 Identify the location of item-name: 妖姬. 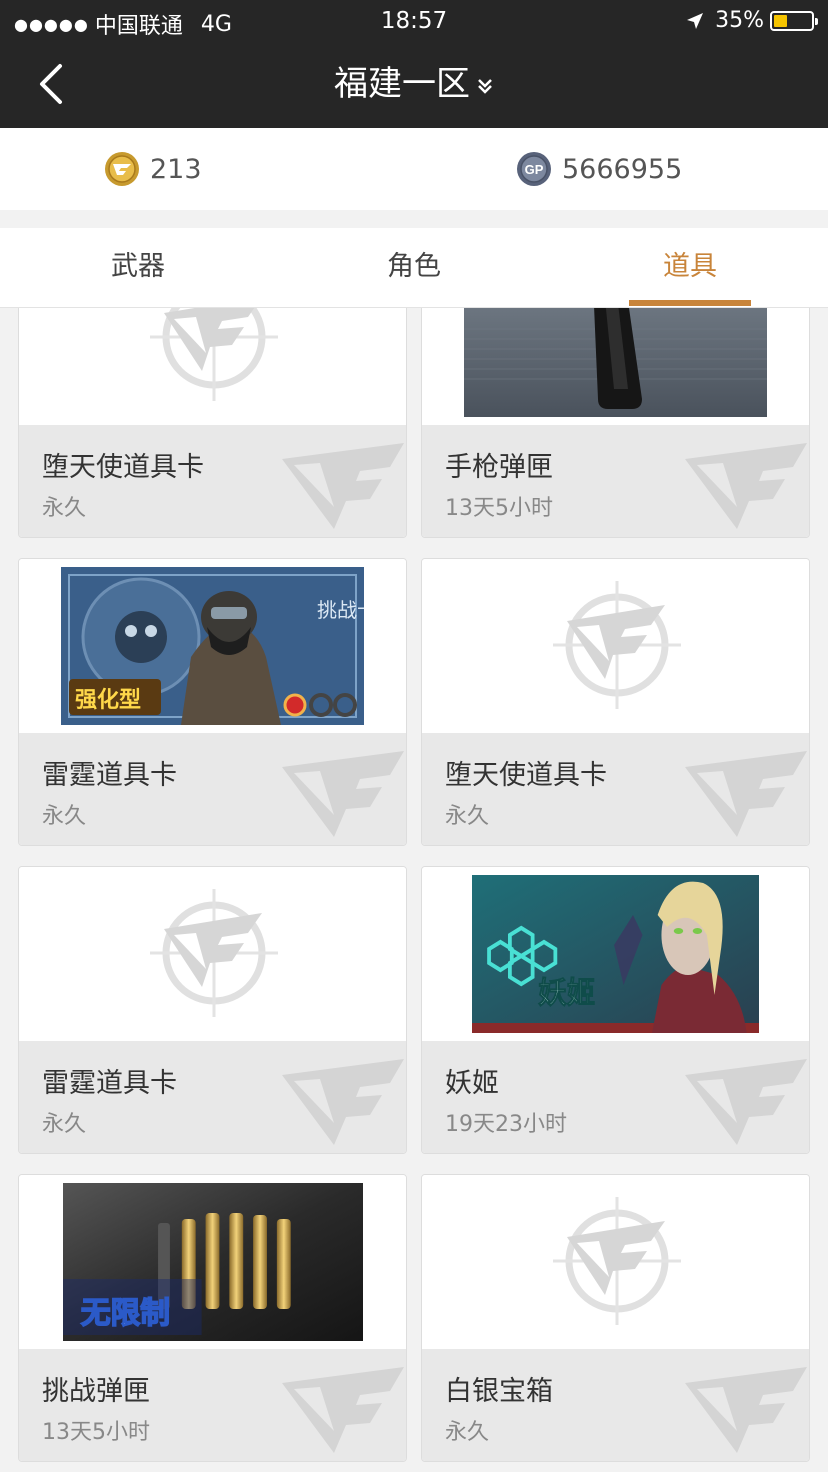
(472, 1083).